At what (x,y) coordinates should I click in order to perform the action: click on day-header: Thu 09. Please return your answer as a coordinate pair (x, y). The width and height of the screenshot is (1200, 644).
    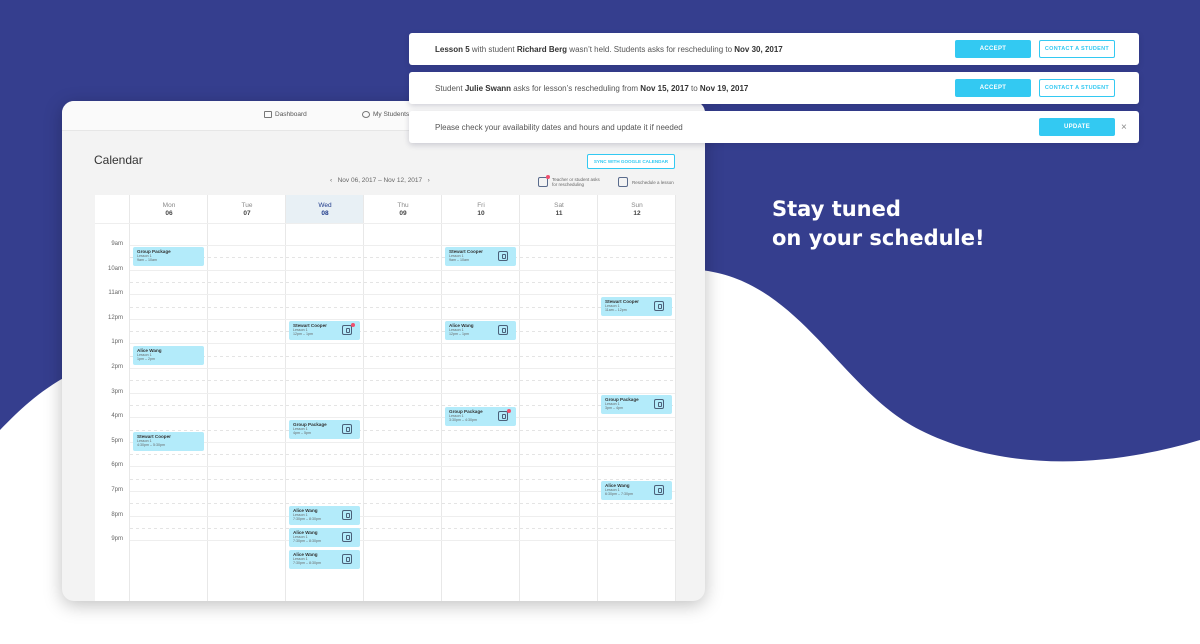
    Looking at the image, I should click on (403, 209).